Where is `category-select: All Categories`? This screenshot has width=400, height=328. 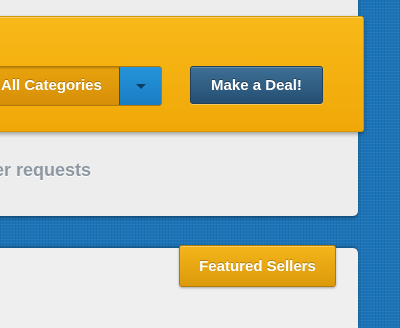
category-select: All Categories is located at coordinates (81, 86).